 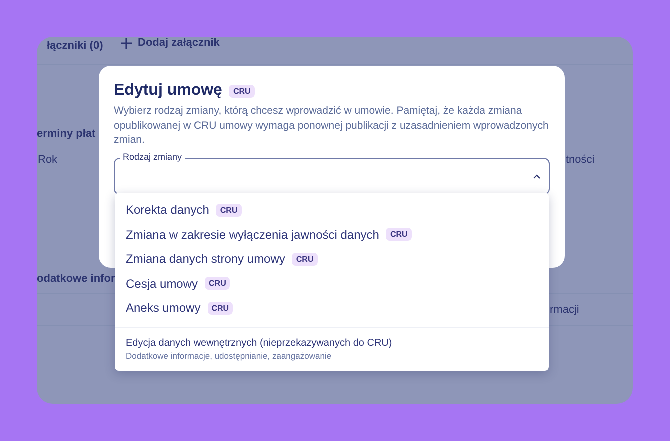 What do you see at coordinates (580, 160) in the screenshot?
I see `column-header: tności` at bounding box center [580, 160].